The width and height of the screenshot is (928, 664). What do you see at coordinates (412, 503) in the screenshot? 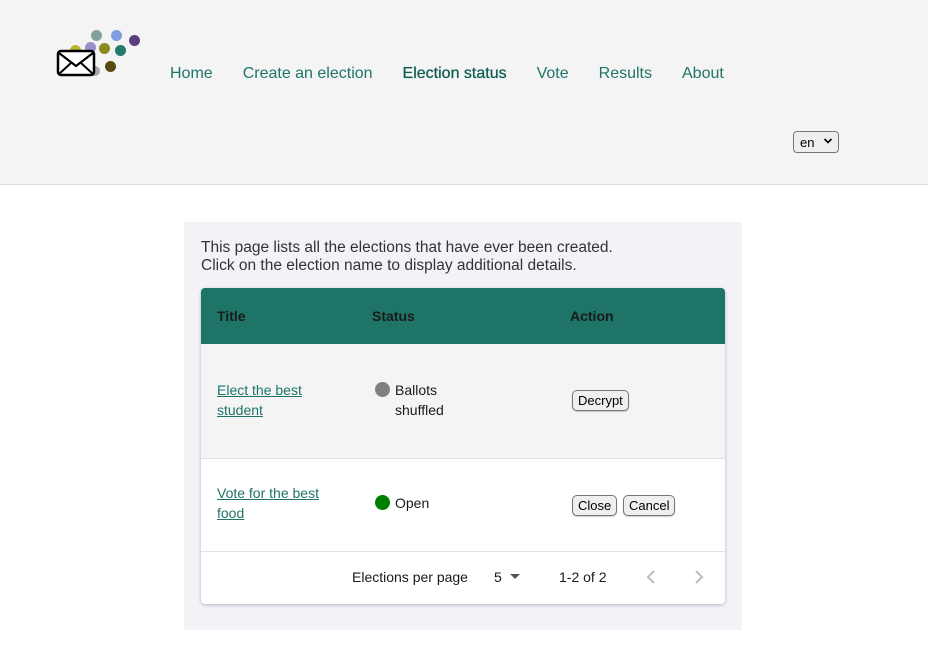
I see `status-text: Open` at bounding box center [412, 503].